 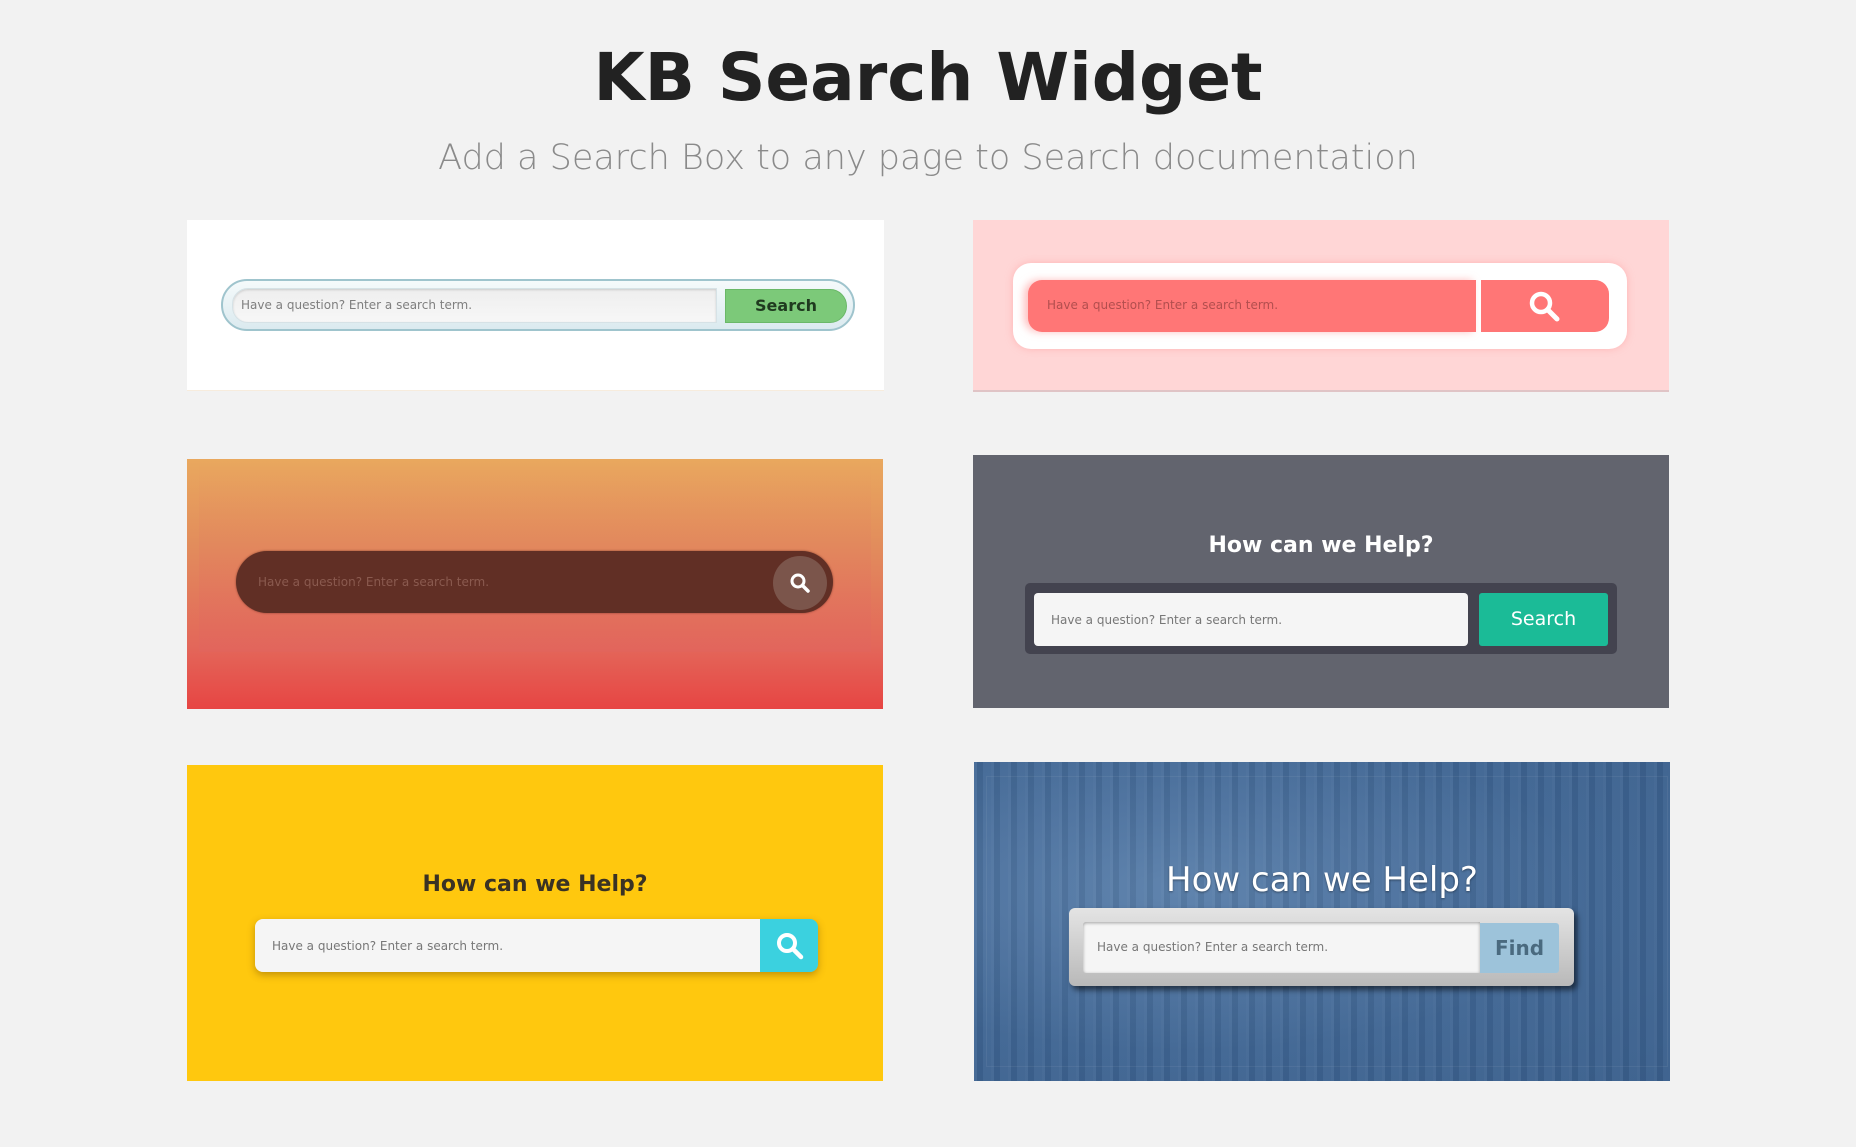 I want to click on page-title: KB Search Widget, so click(x=928, y=77).